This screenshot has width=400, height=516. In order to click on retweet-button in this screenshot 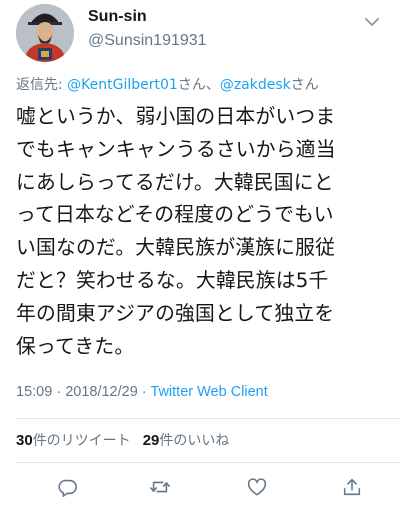, I will do `click(160, 489)`.